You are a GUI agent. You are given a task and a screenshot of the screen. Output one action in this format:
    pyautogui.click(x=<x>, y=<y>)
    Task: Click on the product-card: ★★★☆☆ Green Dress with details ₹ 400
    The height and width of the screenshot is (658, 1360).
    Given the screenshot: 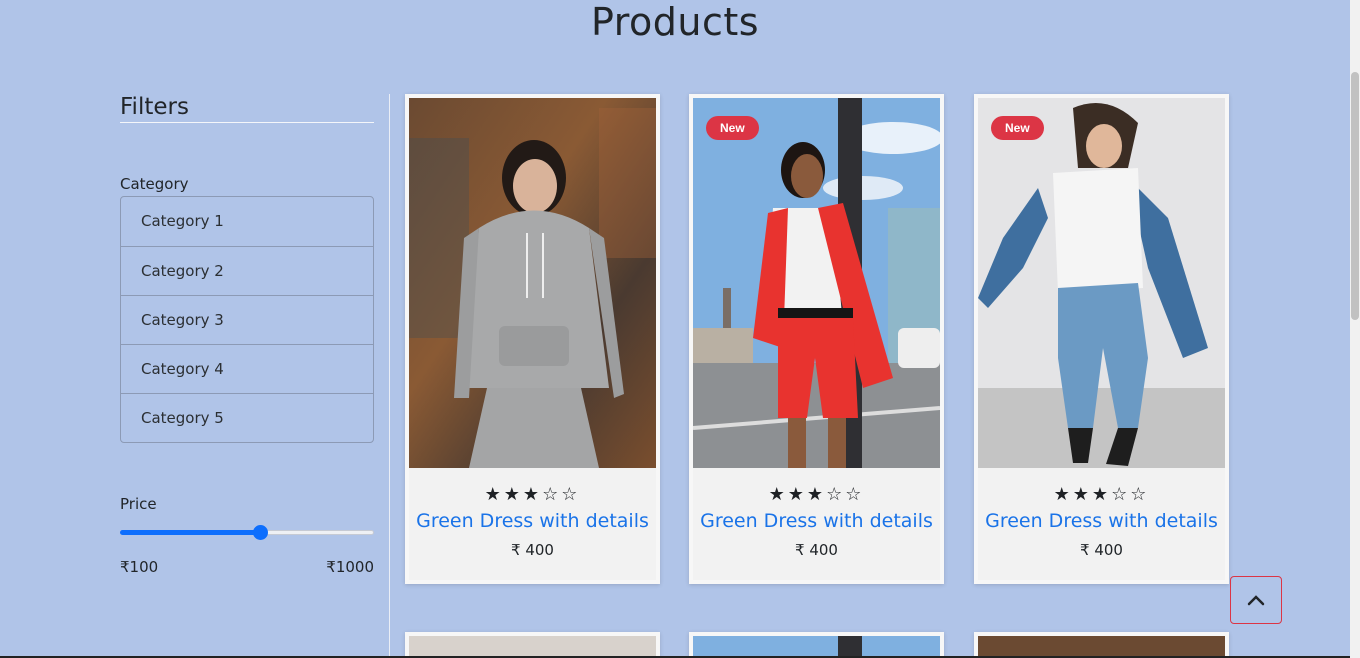 What is the action you would take?
    pyautogui.click(x=532, y=339)
    